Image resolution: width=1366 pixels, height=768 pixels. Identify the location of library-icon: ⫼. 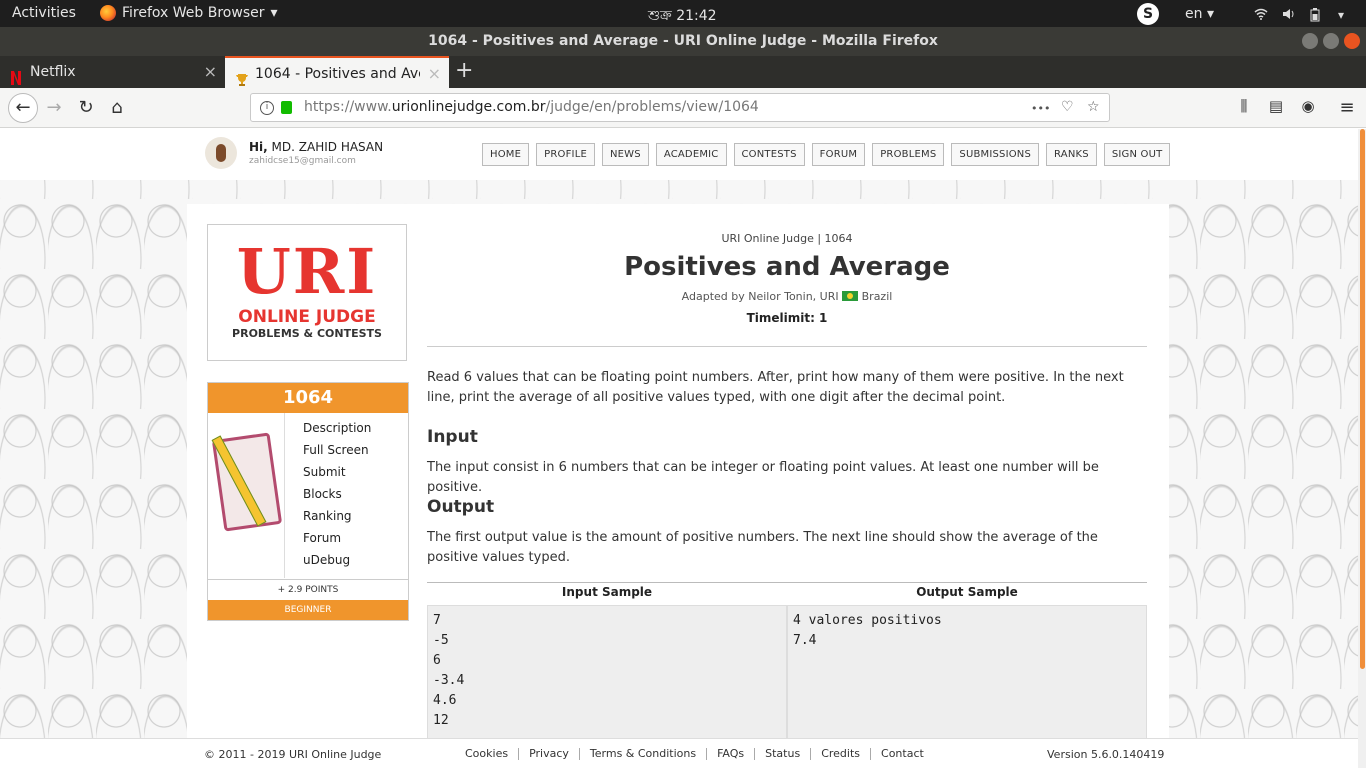
(1244, 106).